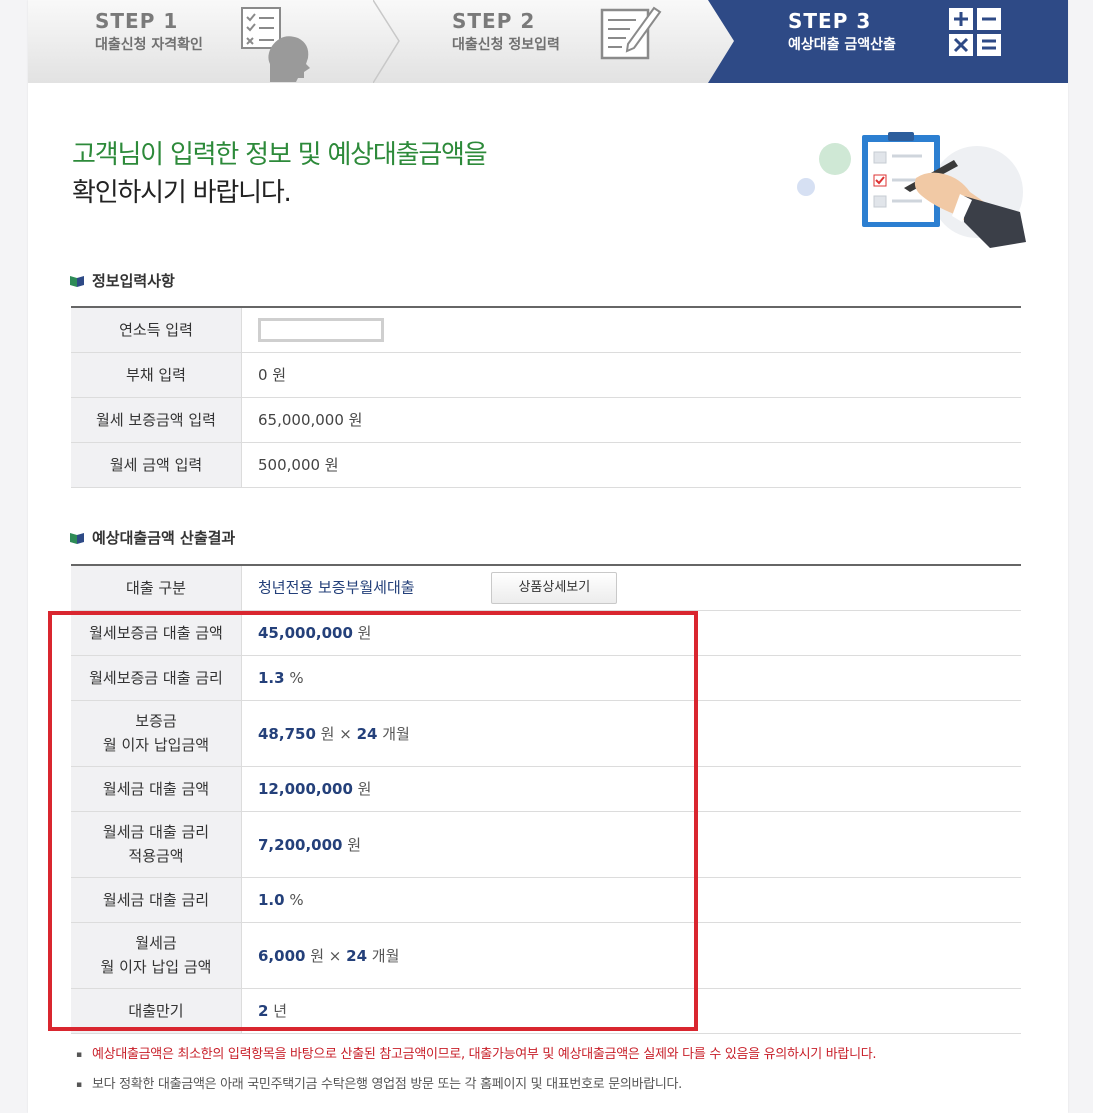 This screenshot has height=1113, width=1093. Describe the element at coordinates (975, 32) in the screenshot. I see `calculator-icon` at that location.